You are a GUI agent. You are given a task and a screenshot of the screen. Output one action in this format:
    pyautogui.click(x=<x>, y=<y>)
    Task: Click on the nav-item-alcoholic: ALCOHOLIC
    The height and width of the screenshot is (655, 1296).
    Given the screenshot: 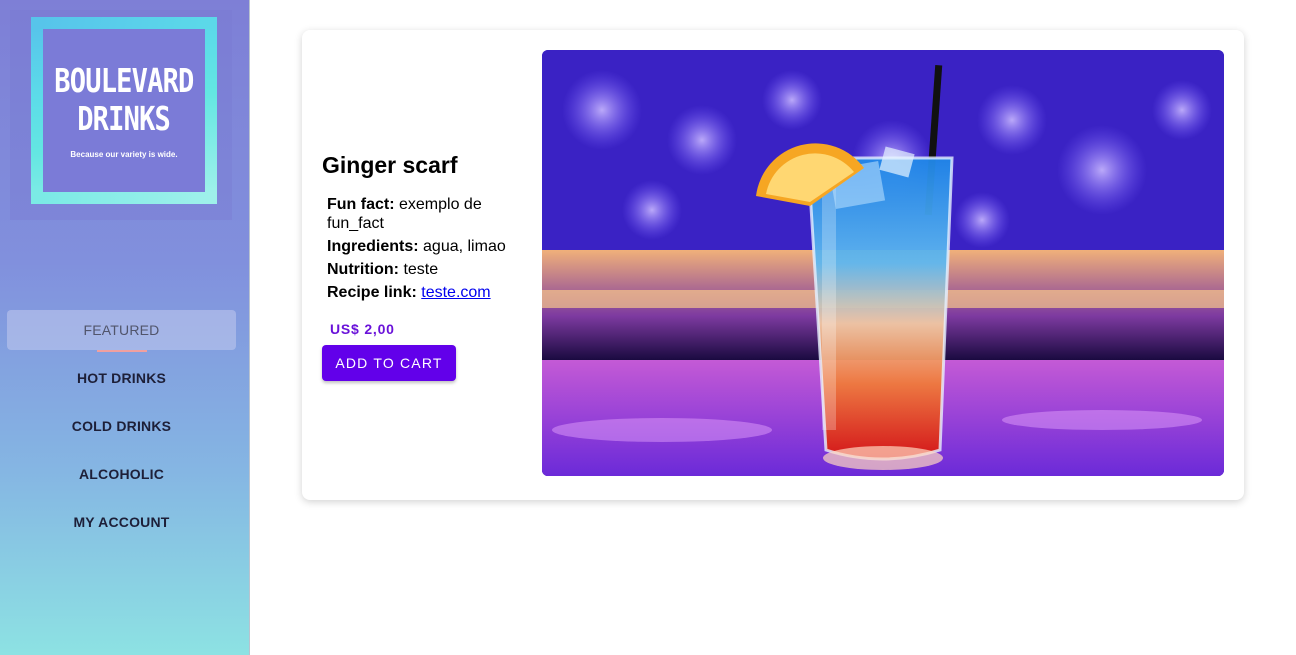 What is the action you would take?
    pyautogui.click(x=121, y=474)
    